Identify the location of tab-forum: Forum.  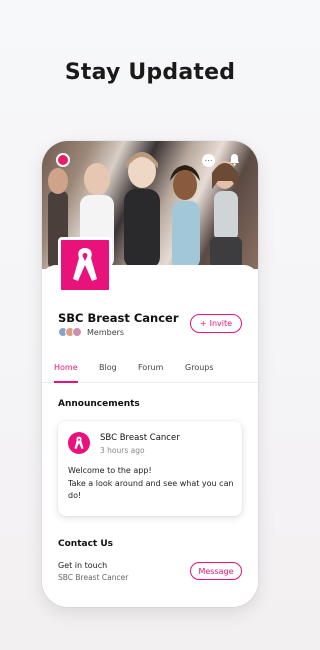
(150, 372).